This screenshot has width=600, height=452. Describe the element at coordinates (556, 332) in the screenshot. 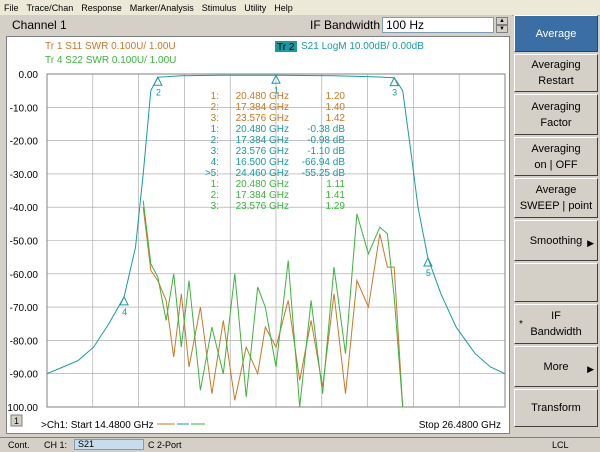

I see `softkey-sublabel: Bandwidth` at that location.